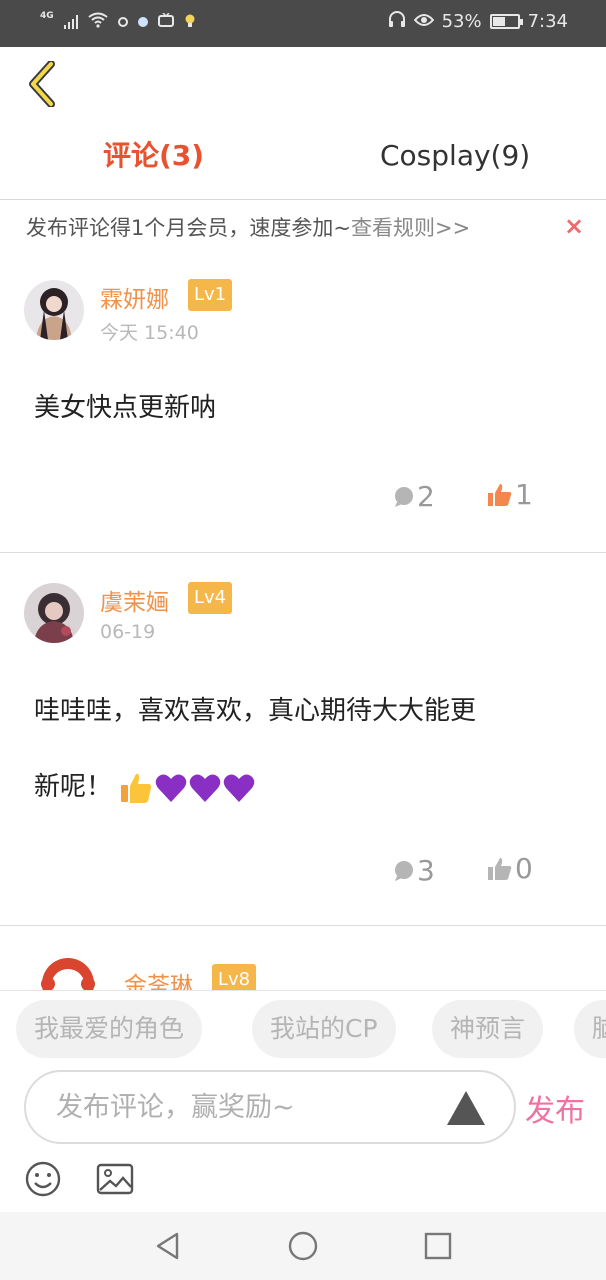  I want to click on comment-line: 哇哇哇，喜欢喜欢，真心期待大大能更, so click(255, 711).